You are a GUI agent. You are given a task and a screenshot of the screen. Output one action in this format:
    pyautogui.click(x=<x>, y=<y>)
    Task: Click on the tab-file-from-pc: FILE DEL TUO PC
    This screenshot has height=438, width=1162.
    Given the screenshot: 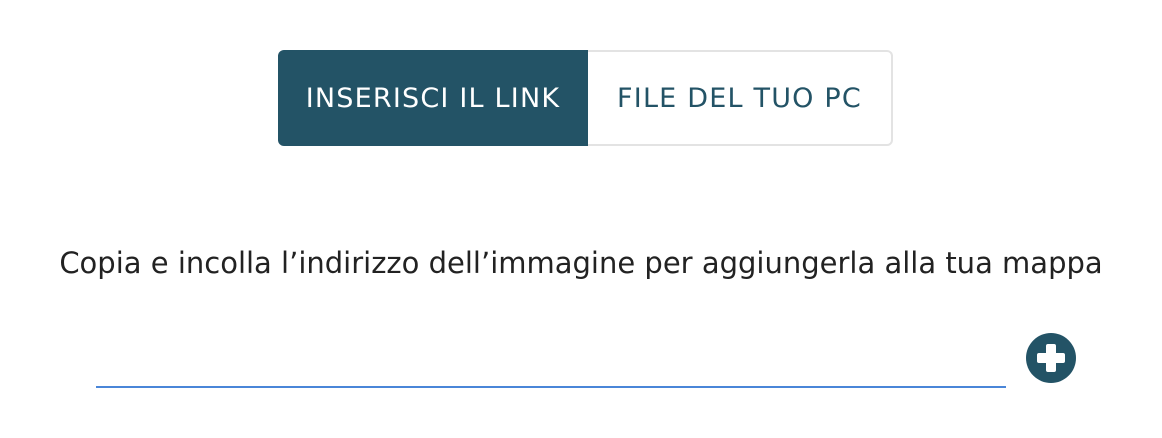 What is the action you would take?
    pyautogui.click(x=740, y=98)
    